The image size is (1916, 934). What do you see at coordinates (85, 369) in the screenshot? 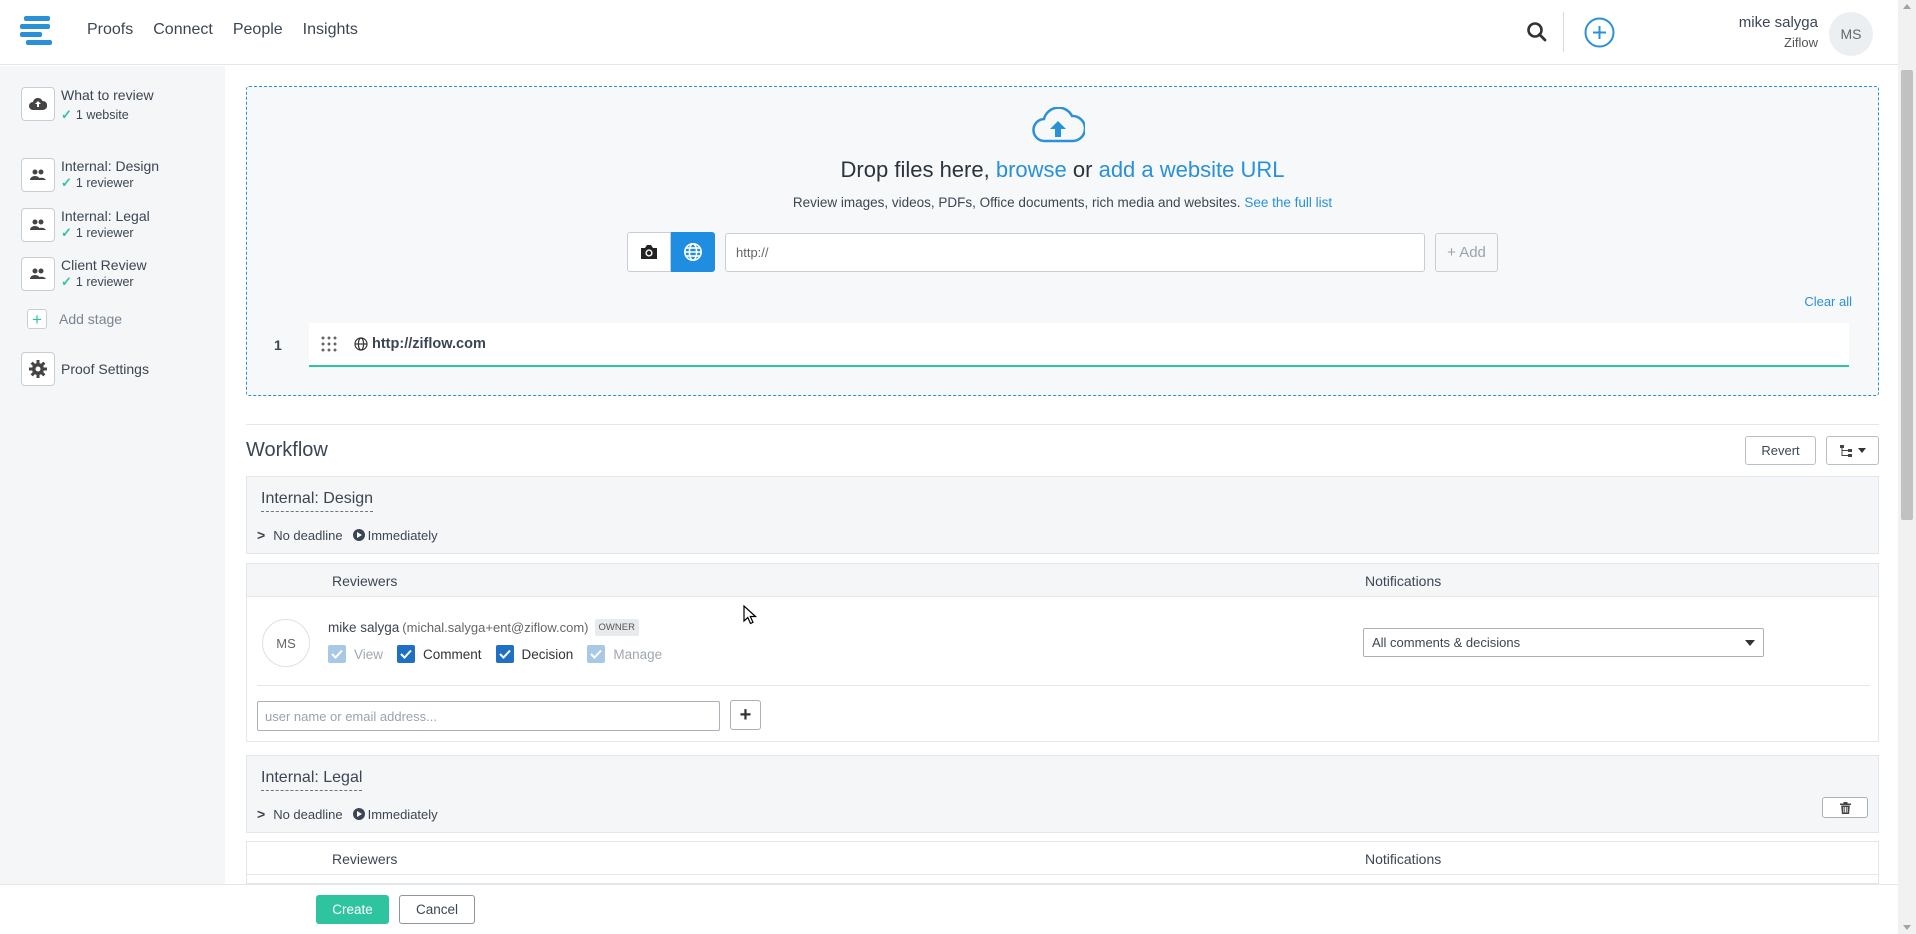
I see `sidebar-item-proof-settings: Proof Settings` at bounding box center [85, 369].